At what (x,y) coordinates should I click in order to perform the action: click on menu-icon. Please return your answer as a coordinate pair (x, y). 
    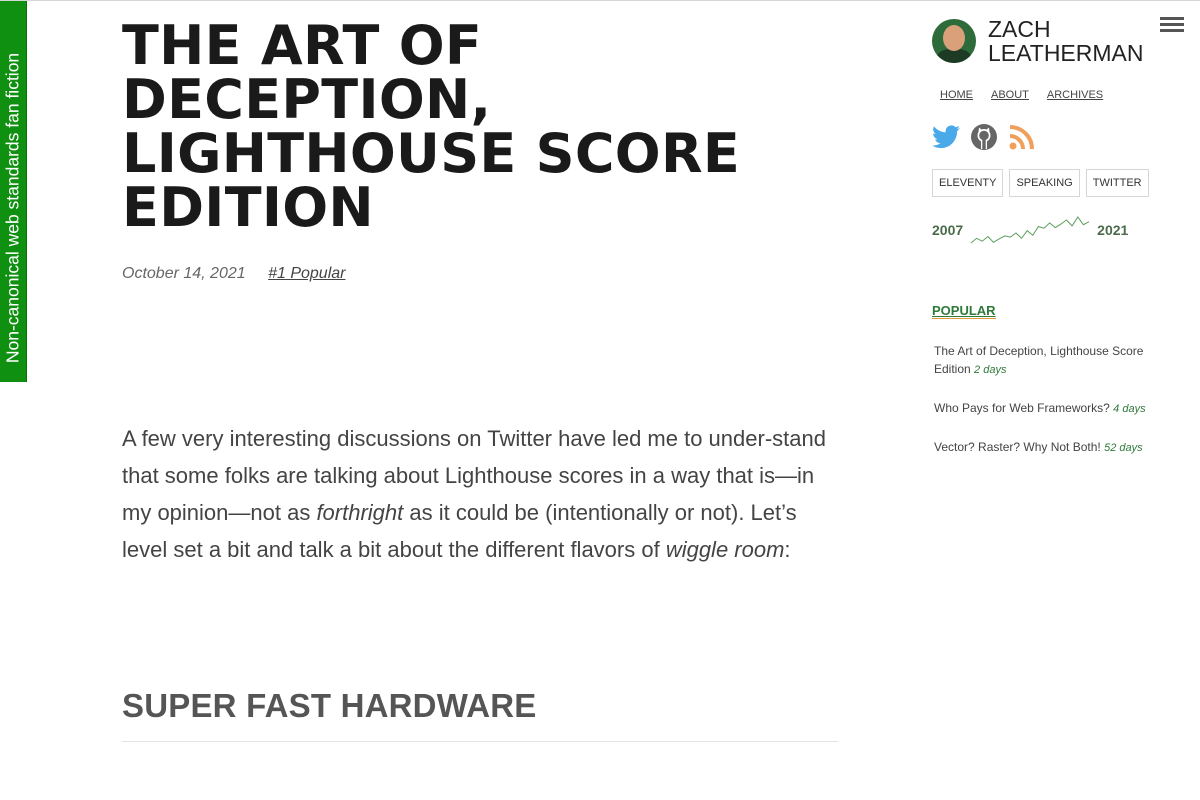
    Looking at the image, I should click on (1172, 26).